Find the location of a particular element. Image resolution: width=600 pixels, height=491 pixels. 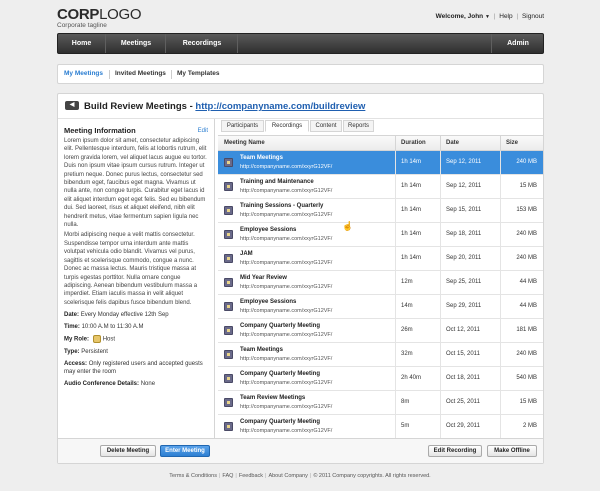

meeting-url-link: http://companyname.com/buildreview is located at coordinates (280, 106).